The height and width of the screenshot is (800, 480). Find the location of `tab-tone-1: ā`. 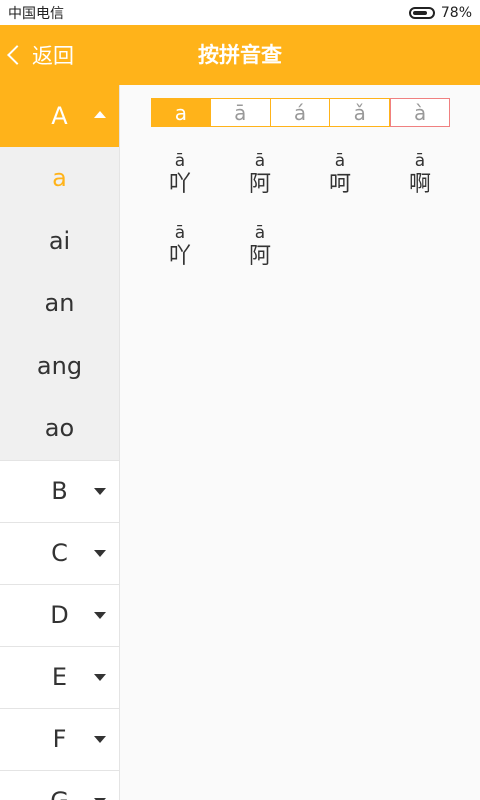

tab-tone-1: ā is located at coordinates (240, 112).